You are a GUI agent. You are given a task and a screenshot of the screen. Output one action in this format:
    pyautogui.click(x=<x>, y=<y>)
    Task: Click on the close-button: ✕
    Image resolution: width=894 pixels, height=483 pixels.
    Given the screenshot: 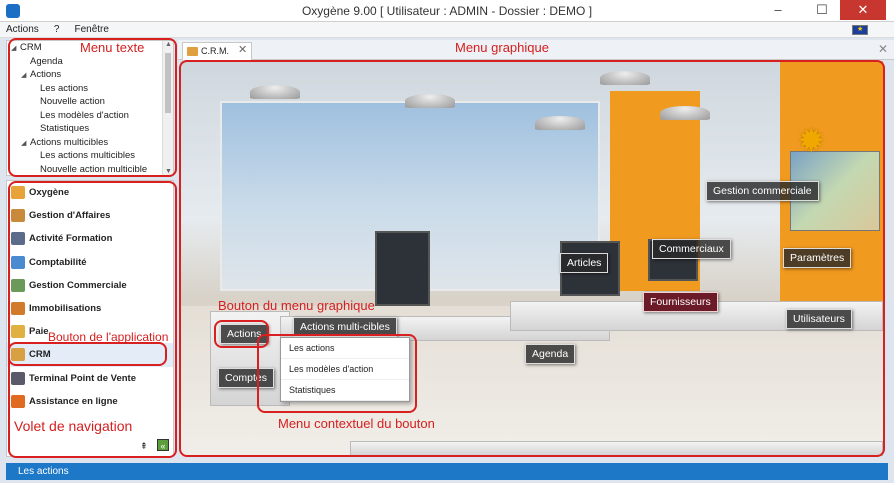 What is the action you would take?
    pyautogui.click(x=863, y=10)
    